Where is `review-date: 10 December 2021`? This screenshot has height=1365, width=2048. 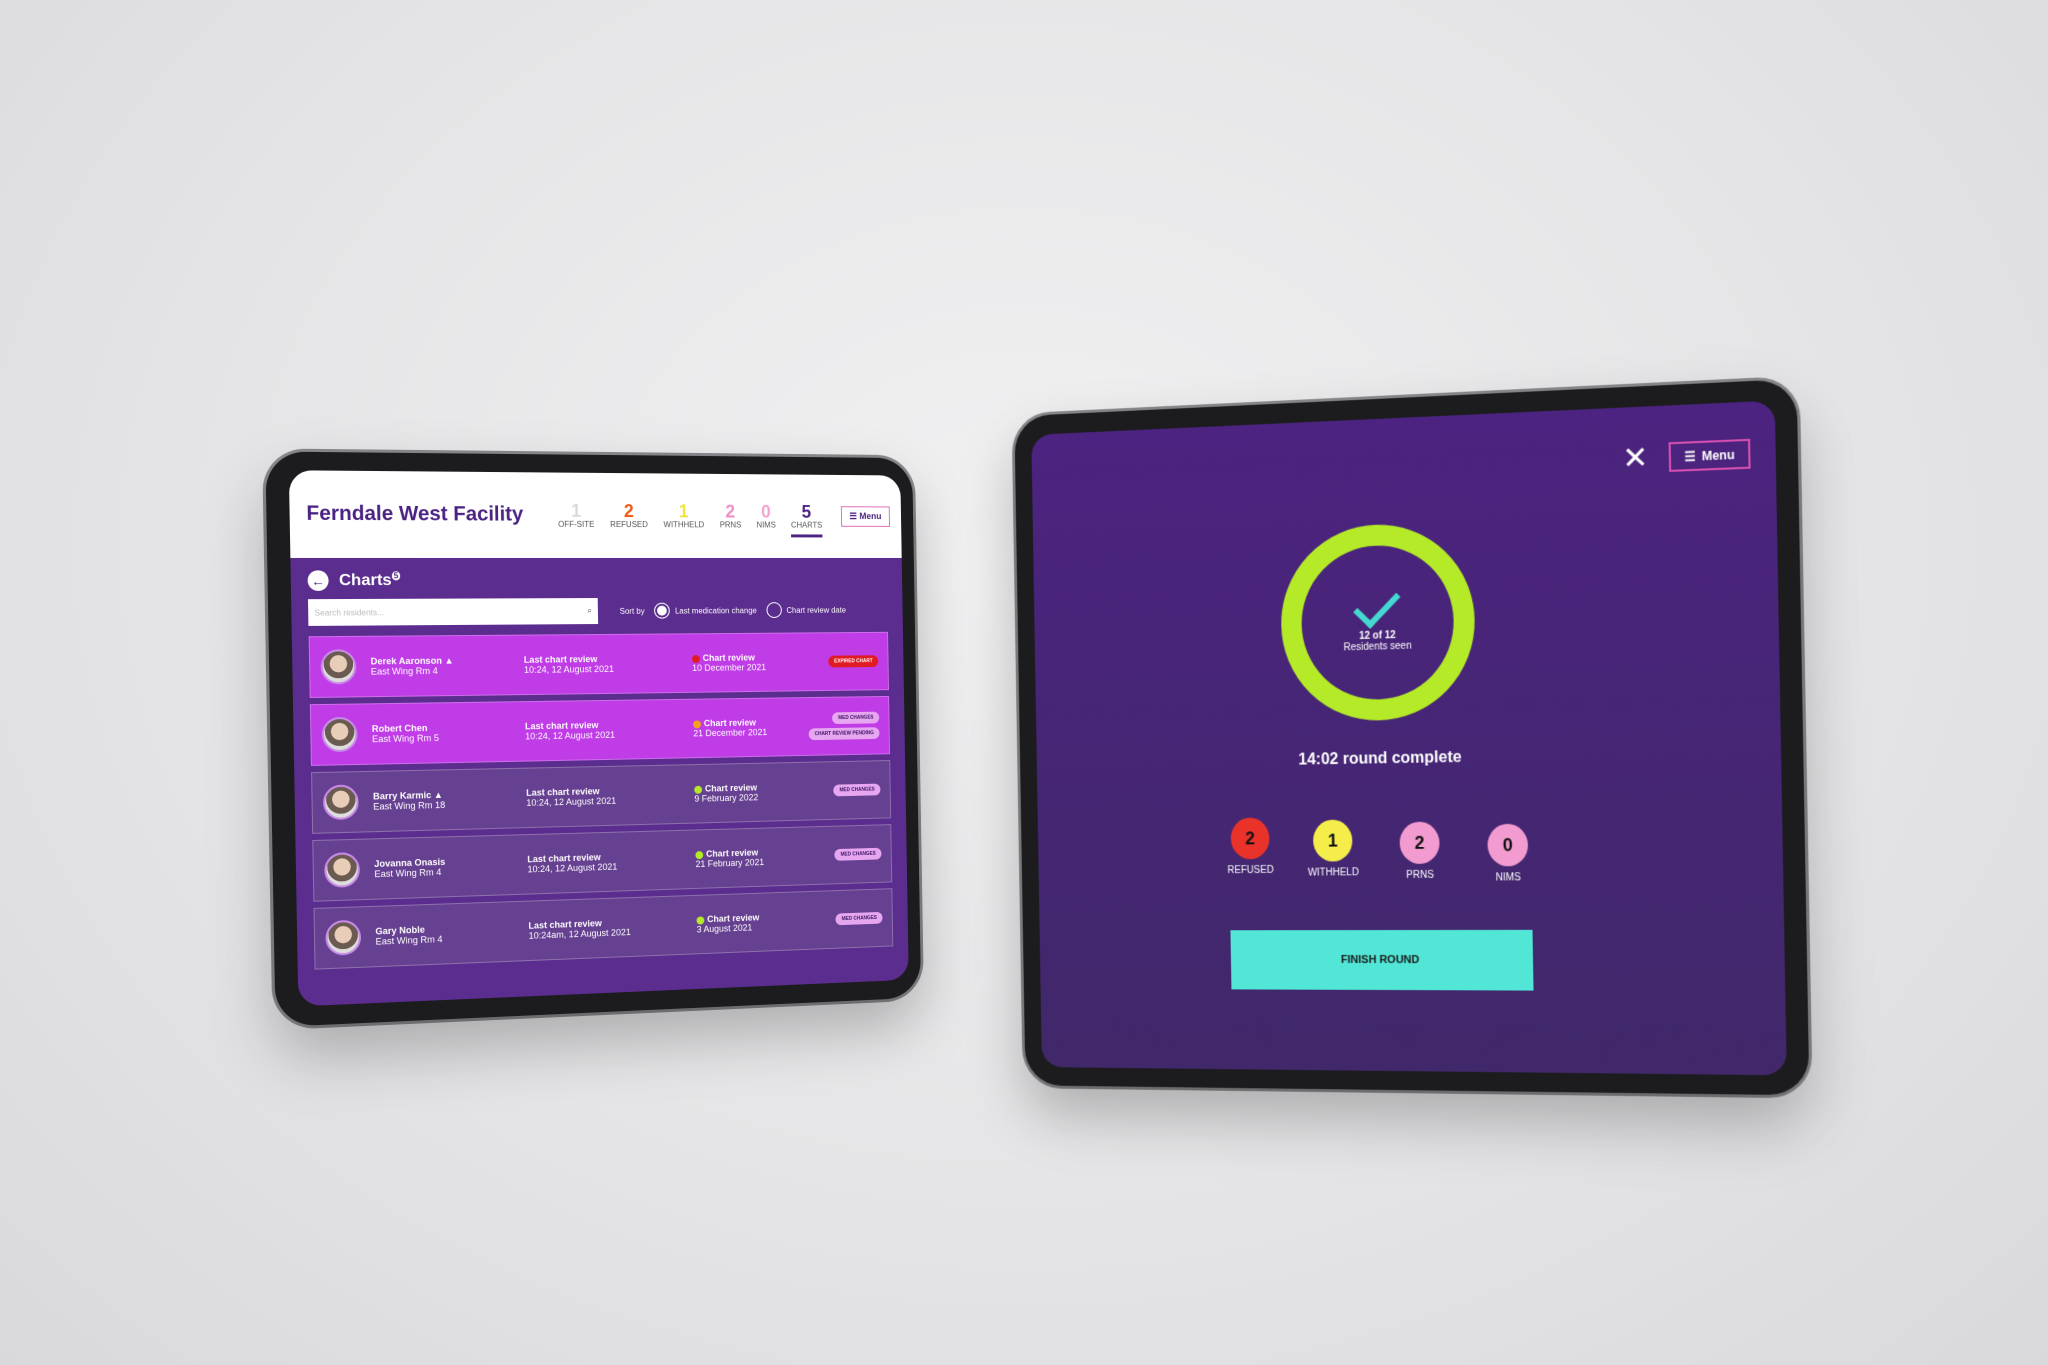 review-date: 10 December 2021 is located at coordinates (729, 667).